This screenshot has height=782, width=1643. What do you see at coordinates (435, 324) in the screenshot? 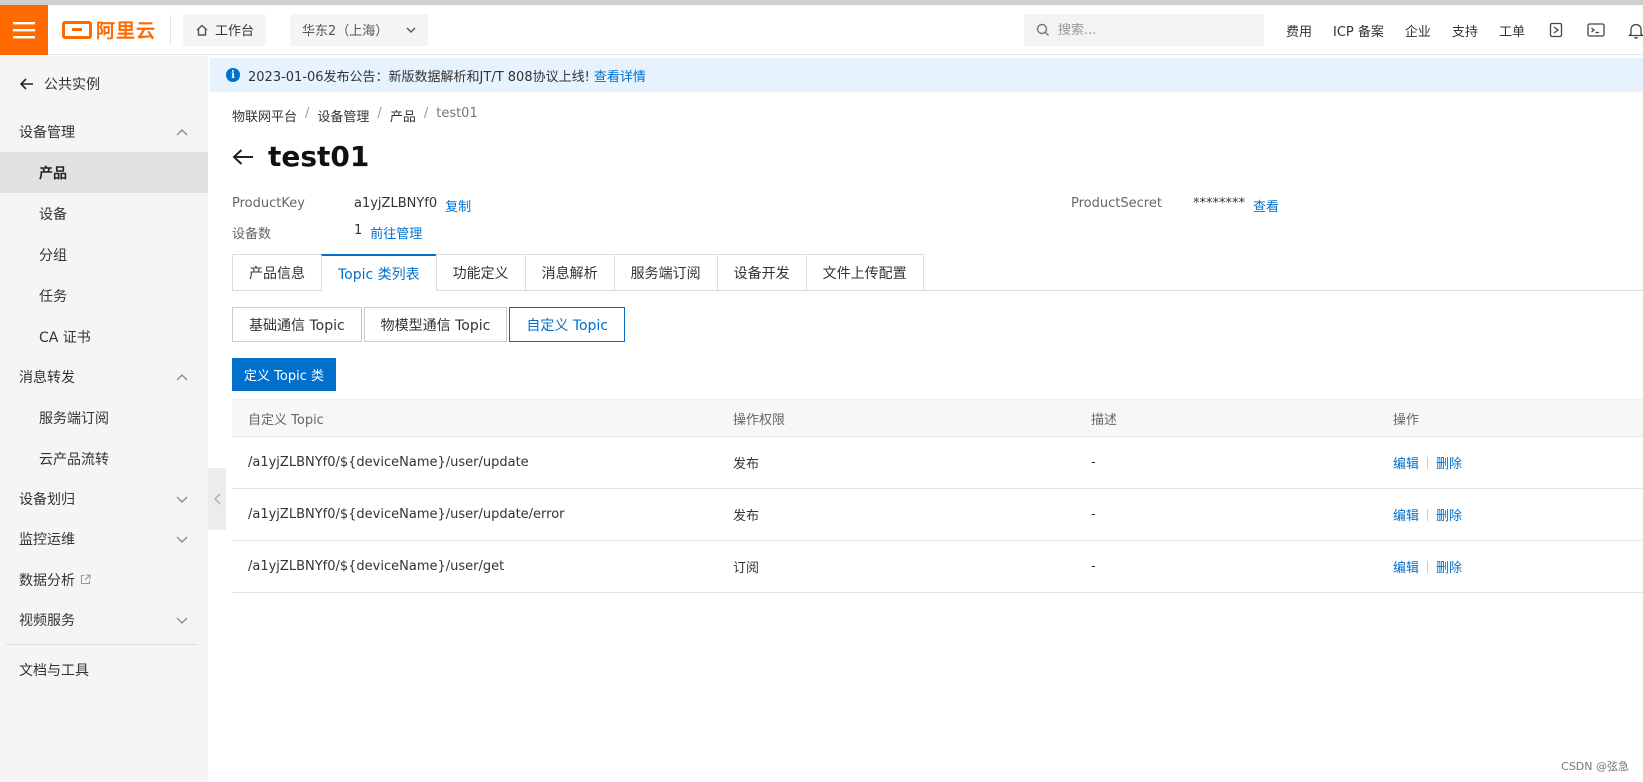
I see `subtab-tsl-topic: 物模型通信 Topic` at bounding box center [435, 324].